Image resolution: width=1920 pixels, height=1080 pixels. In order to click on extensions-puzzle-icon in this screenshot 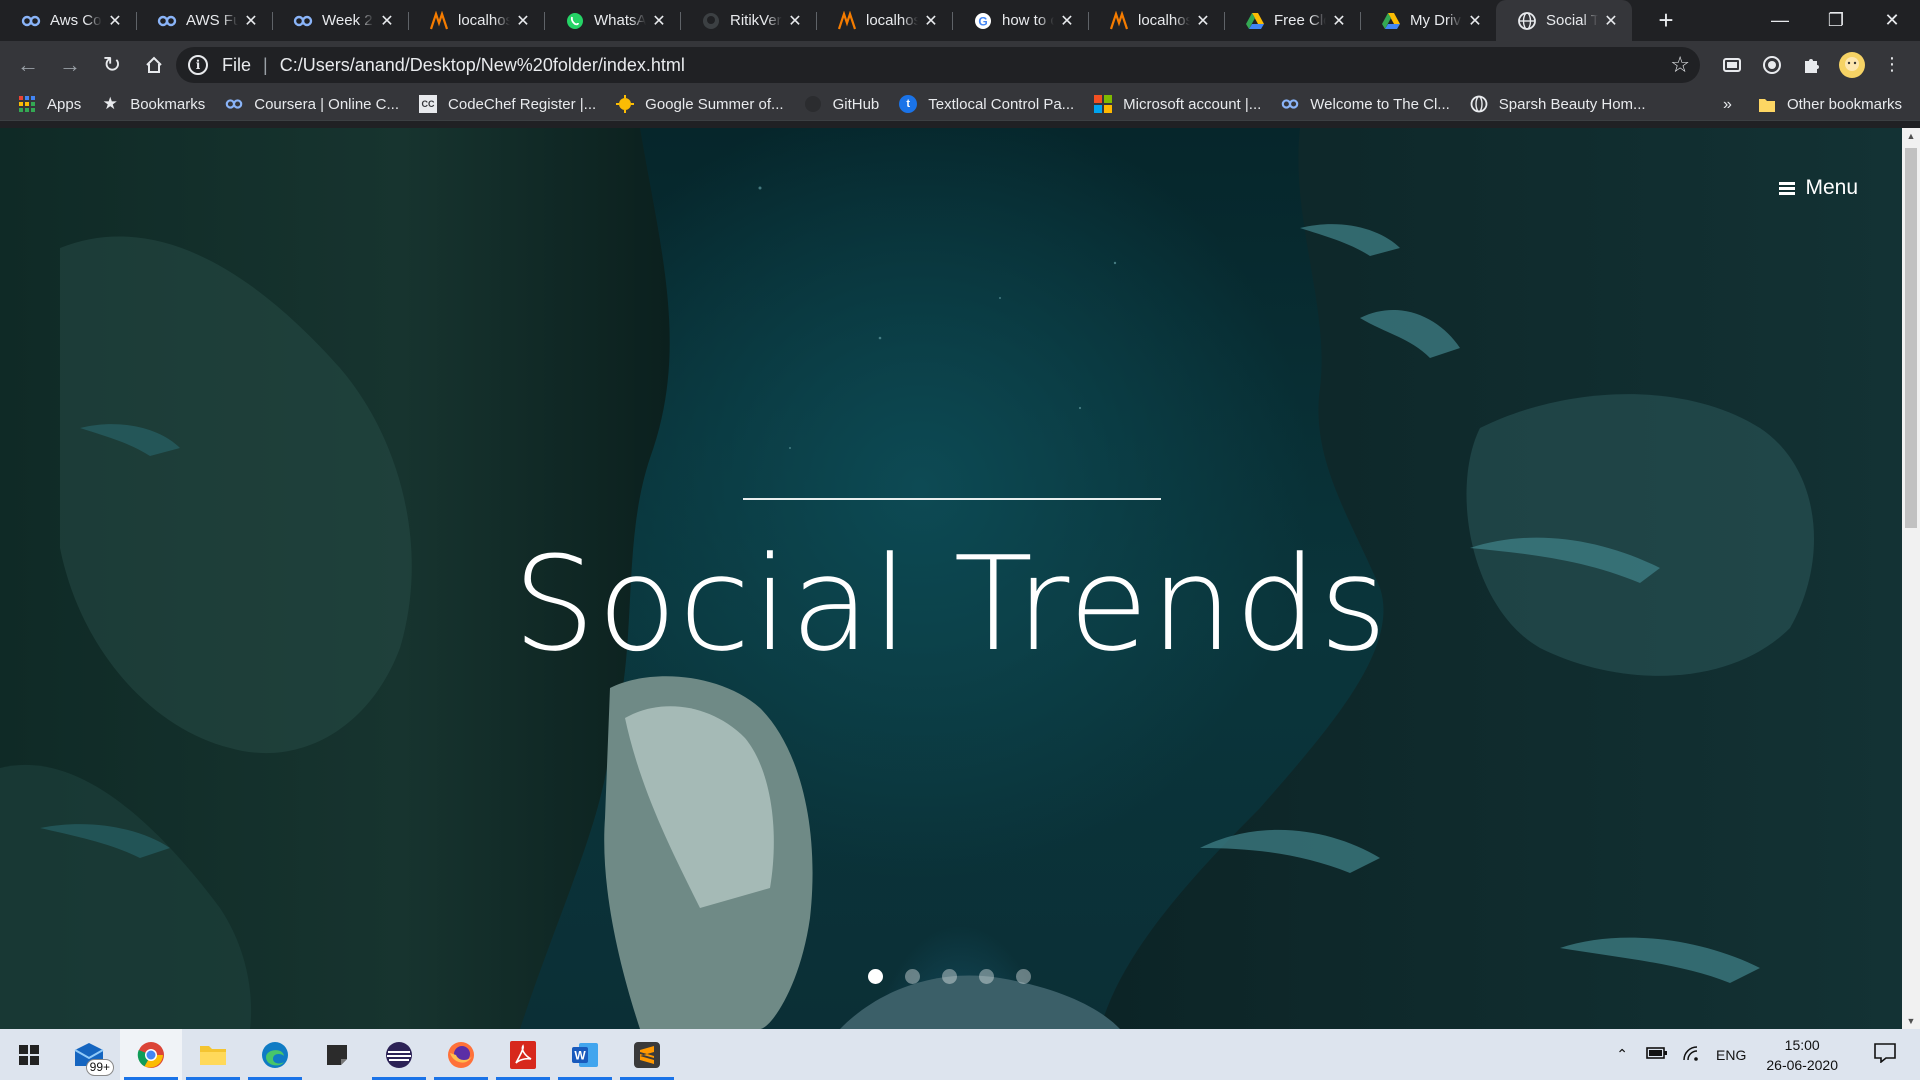, I will do `click(1812, 64)`.